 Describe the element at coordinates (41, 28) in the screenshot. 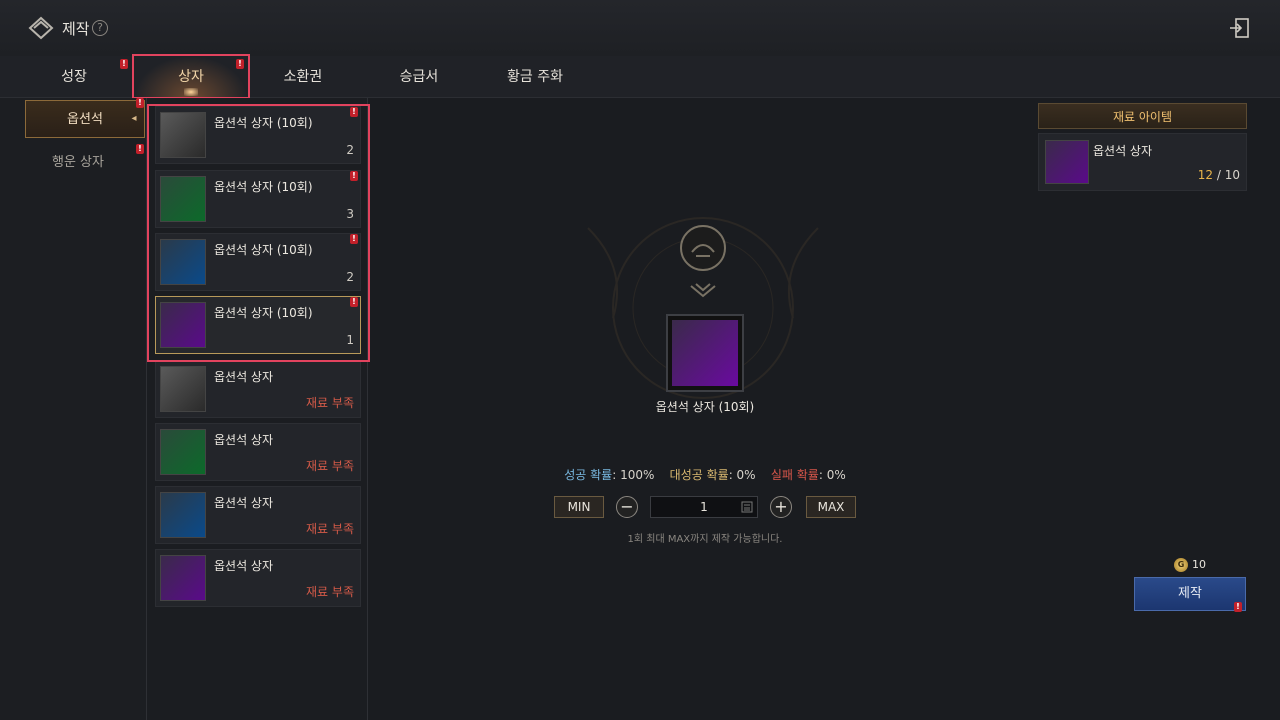

I see `crafting-logo-icon` at that location.